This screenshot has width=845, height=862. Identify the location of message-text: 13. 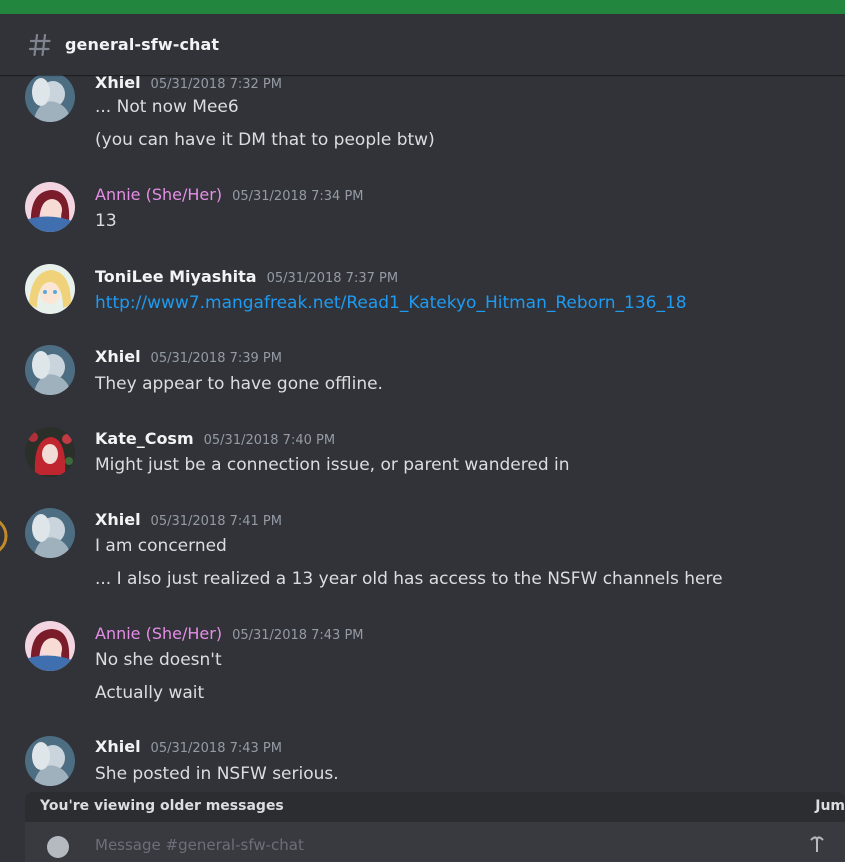
(106, 221).